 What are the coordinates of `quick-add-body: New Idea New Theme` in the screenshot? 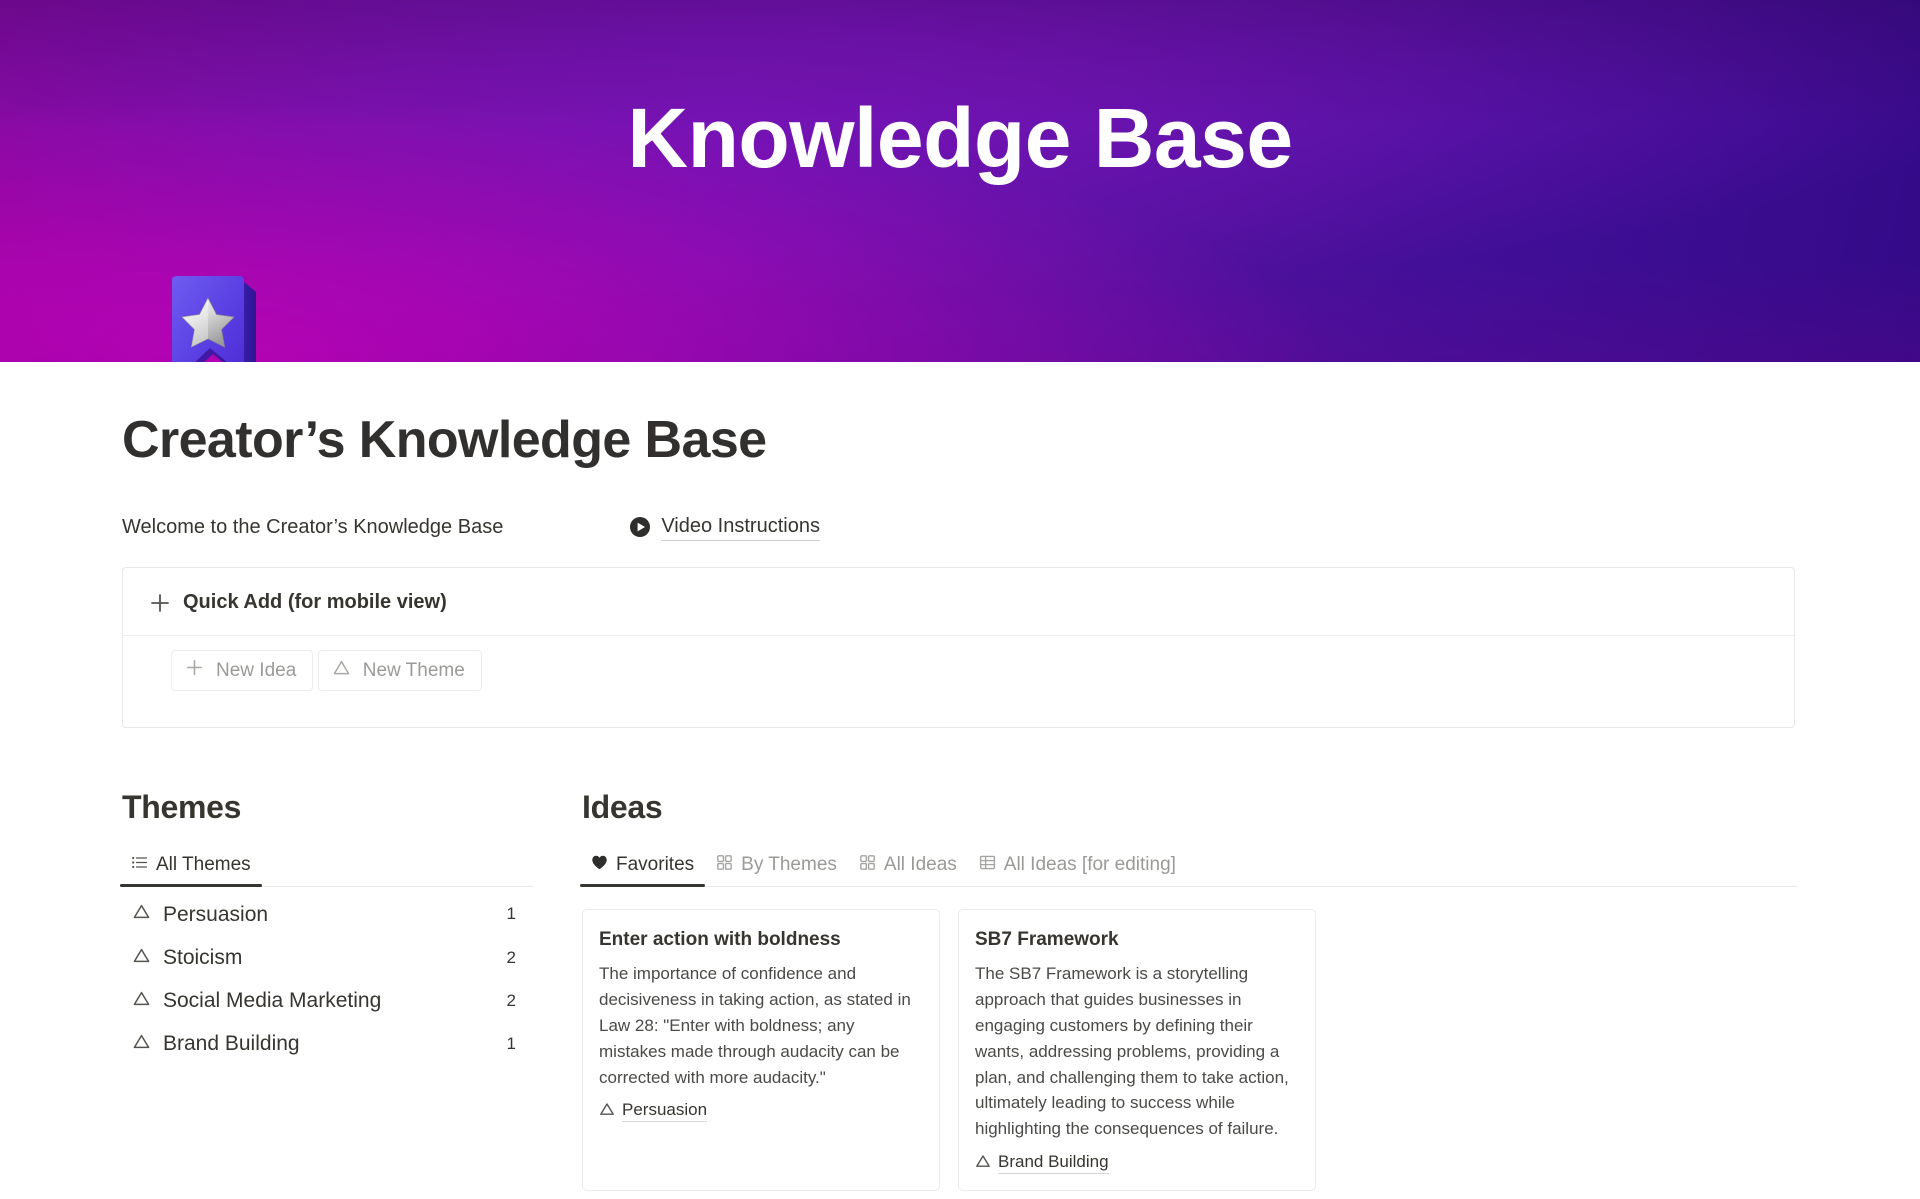 It's located at (958, 681).